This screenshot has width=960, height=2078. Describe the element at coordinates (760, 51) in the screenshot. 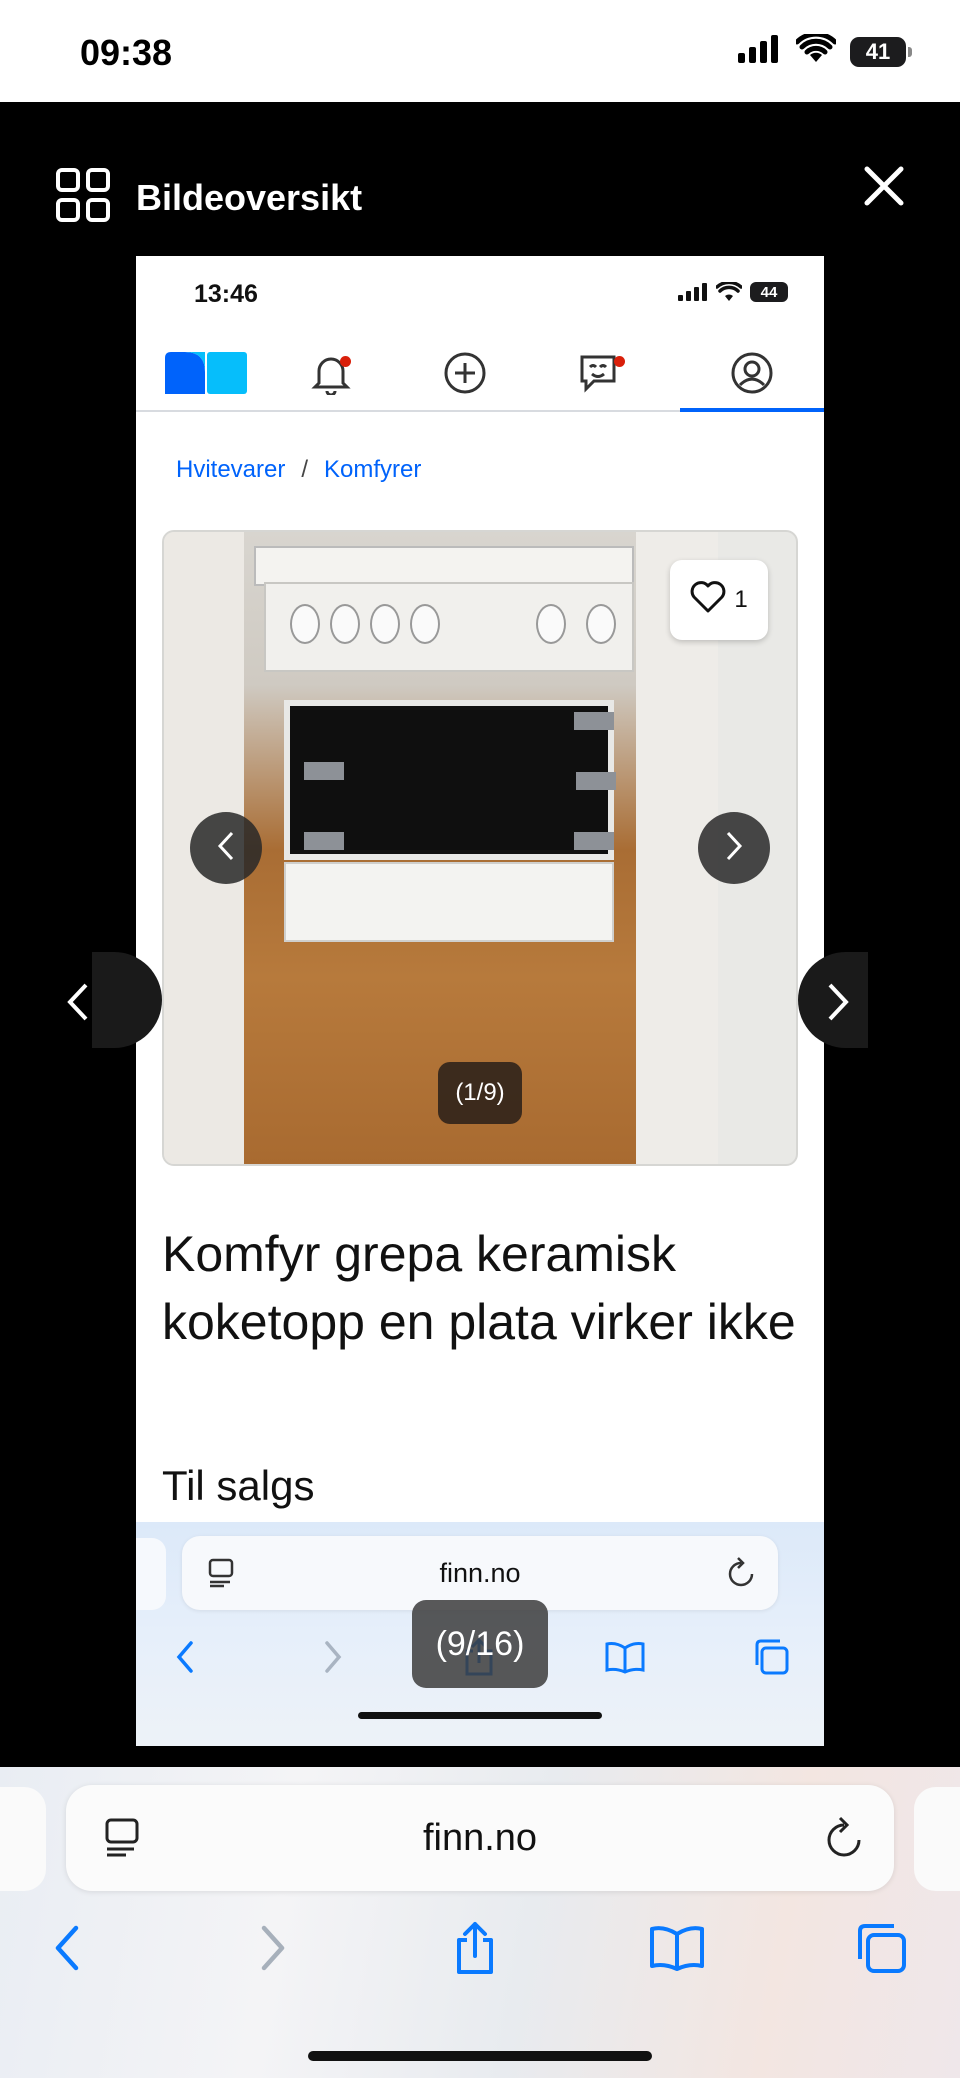

I see `signal-icon` at that location.